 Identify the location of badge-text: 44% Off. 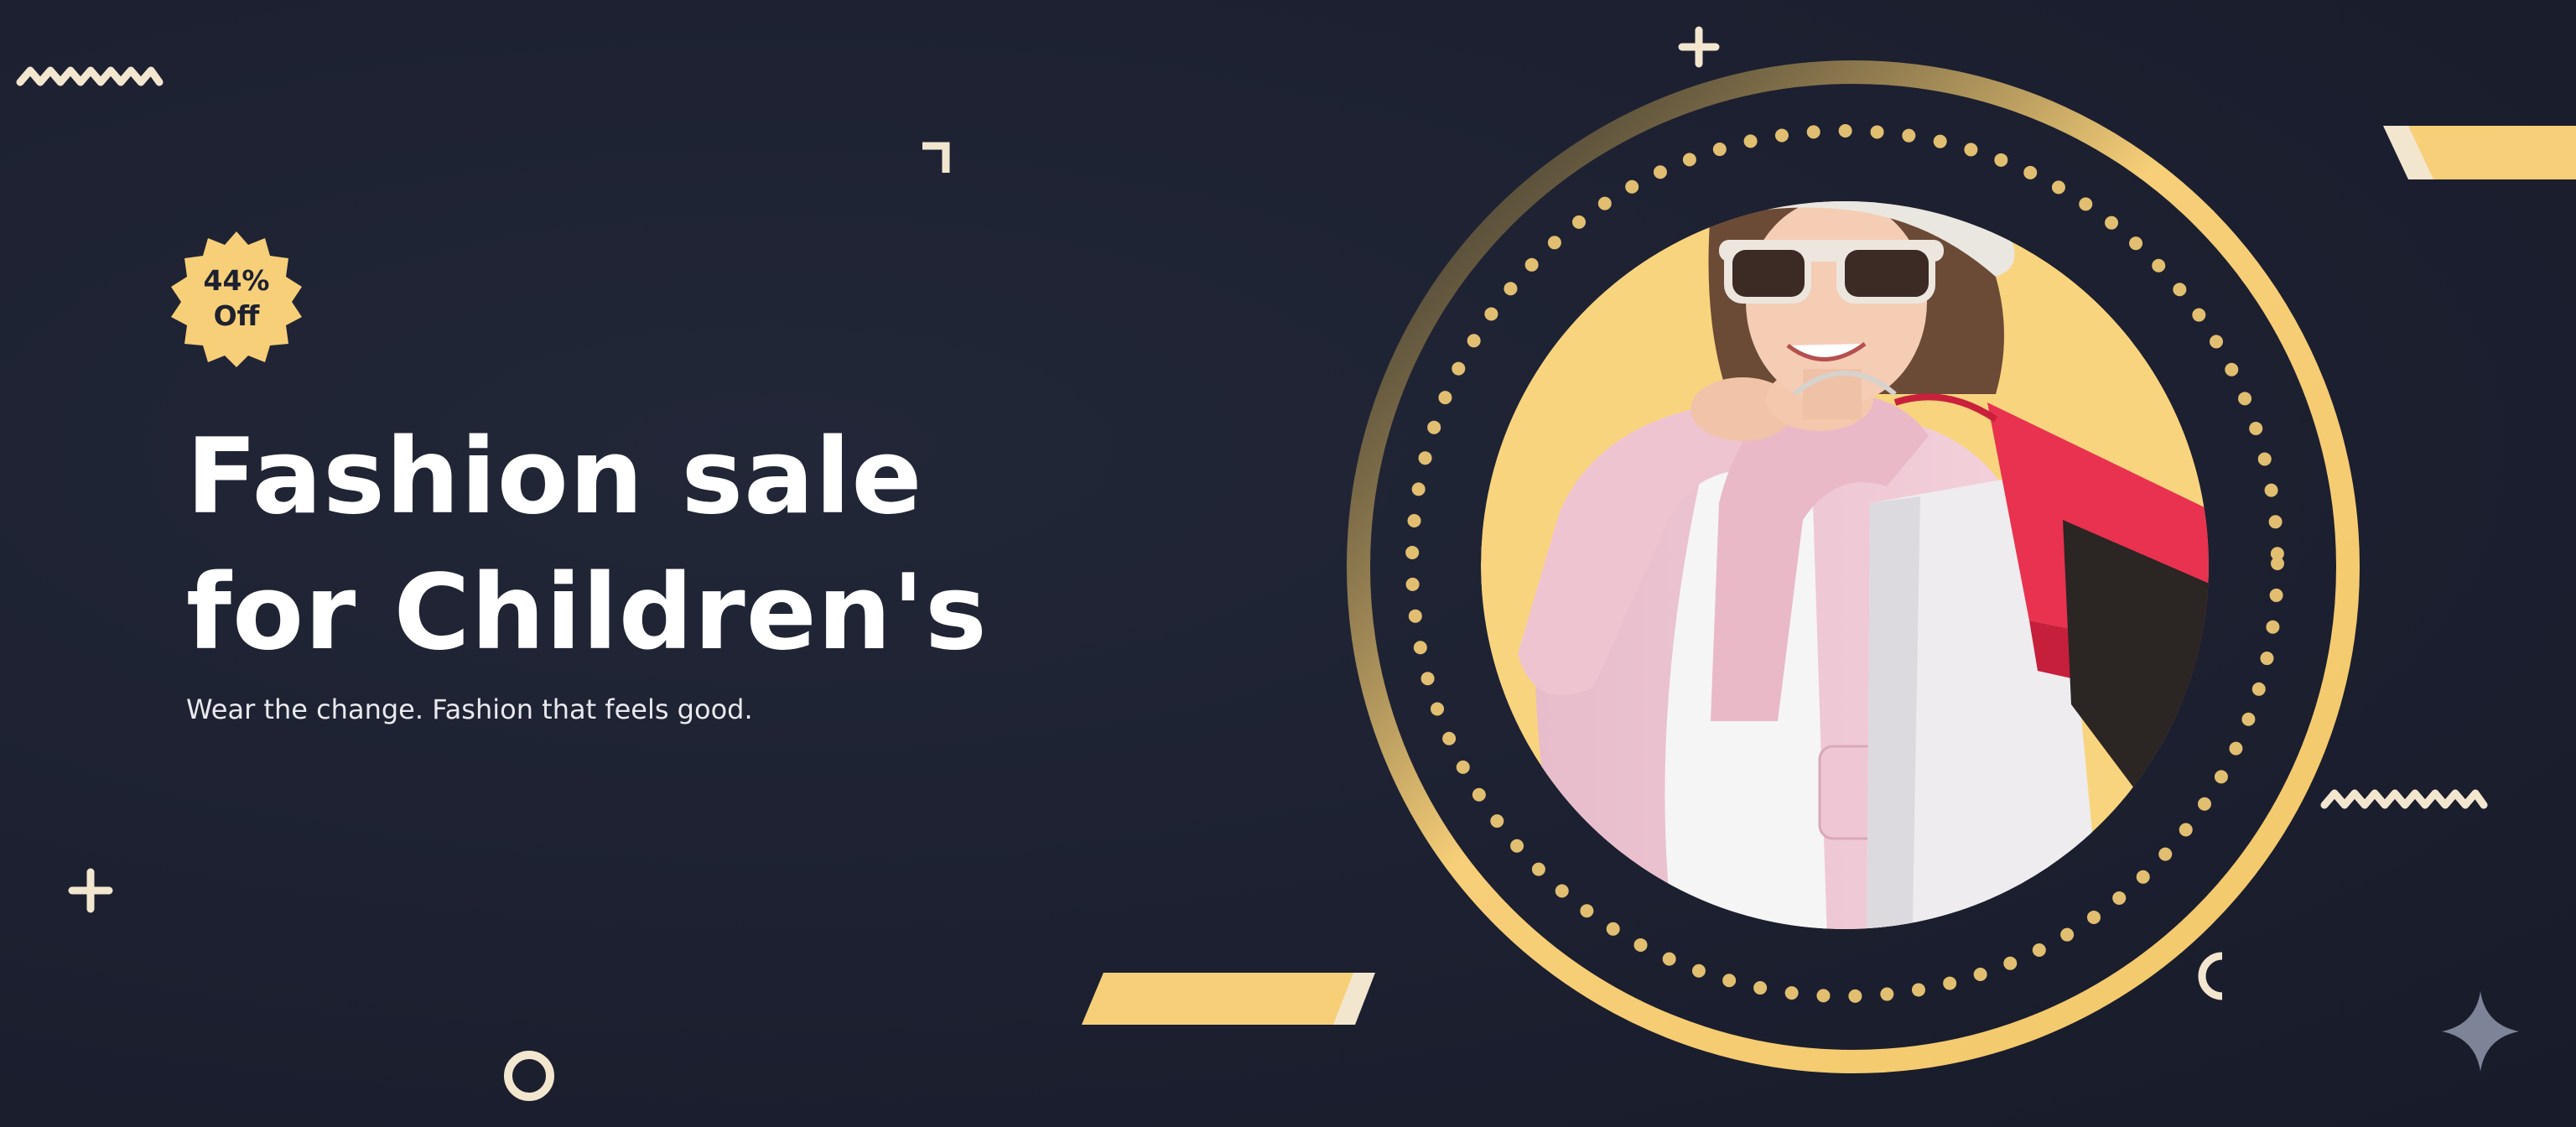
(236, 298).